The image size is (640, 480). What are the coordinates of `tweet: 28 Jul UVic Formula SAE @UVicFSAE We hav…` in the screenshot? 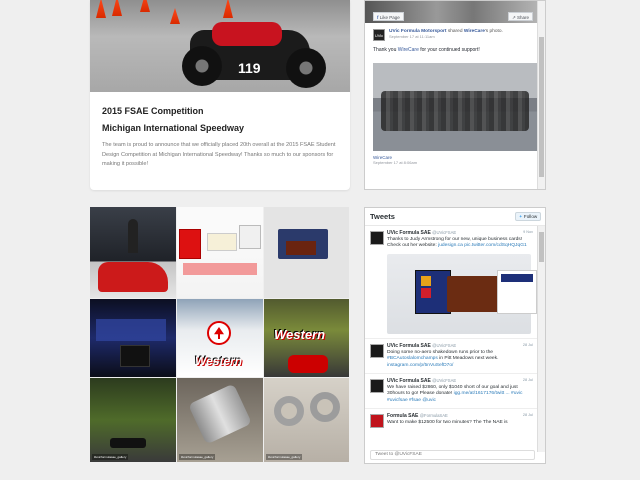 It's located at (455, 392).